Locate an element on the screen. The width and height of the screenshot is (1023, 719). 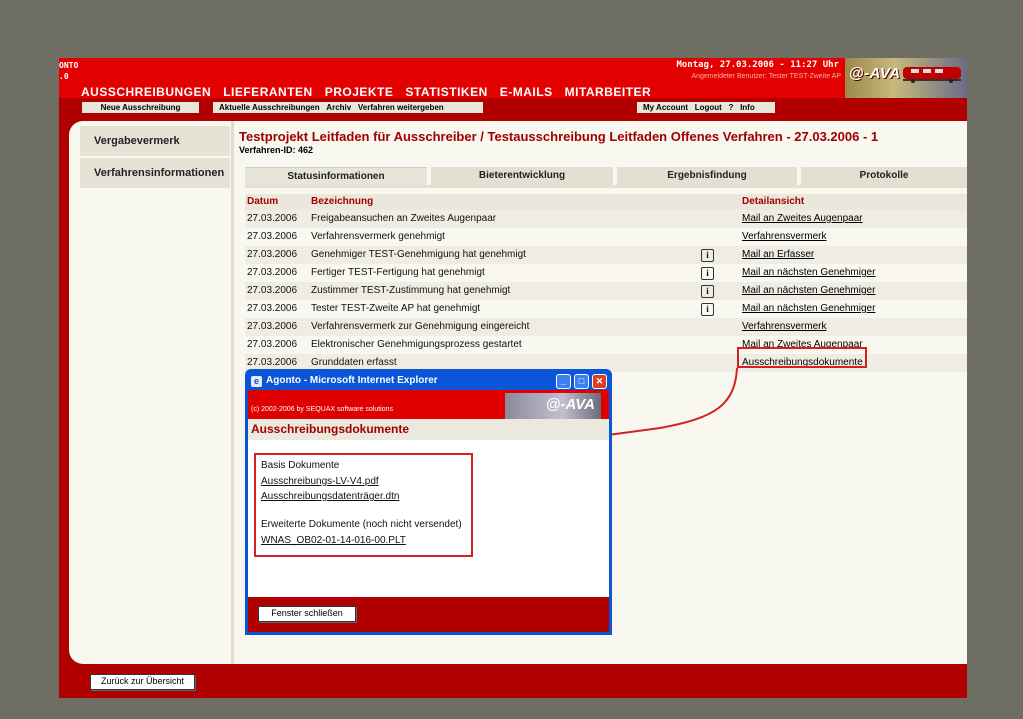
logo-text: @-AVA is located at coordinates (875, 73).